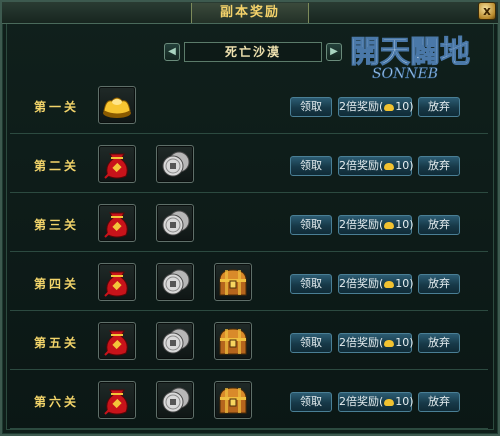 This screenshot has width=500, height=436. Describe the element at coordinates (57, 166) in the screenshot. I see `stage-label: 第二关` at that location.